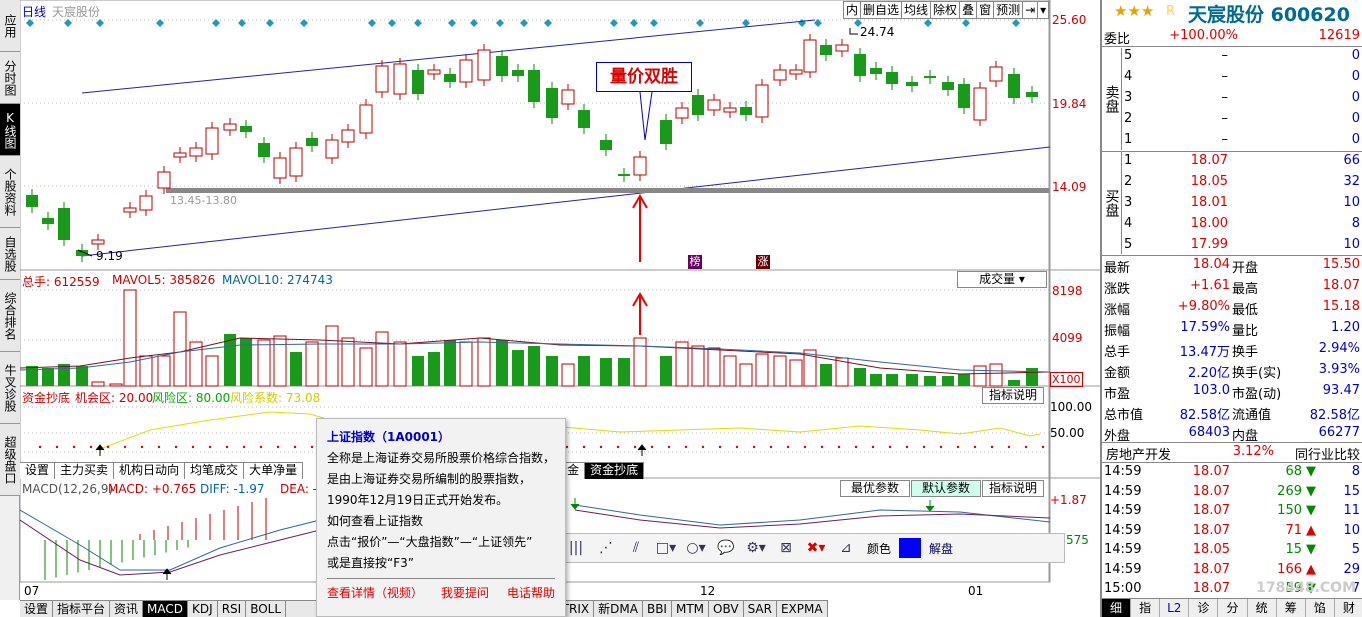 The height and width of the screenshot is (617, 1362). I want to click on quote-tab-8: 财, so click(1348, 608).